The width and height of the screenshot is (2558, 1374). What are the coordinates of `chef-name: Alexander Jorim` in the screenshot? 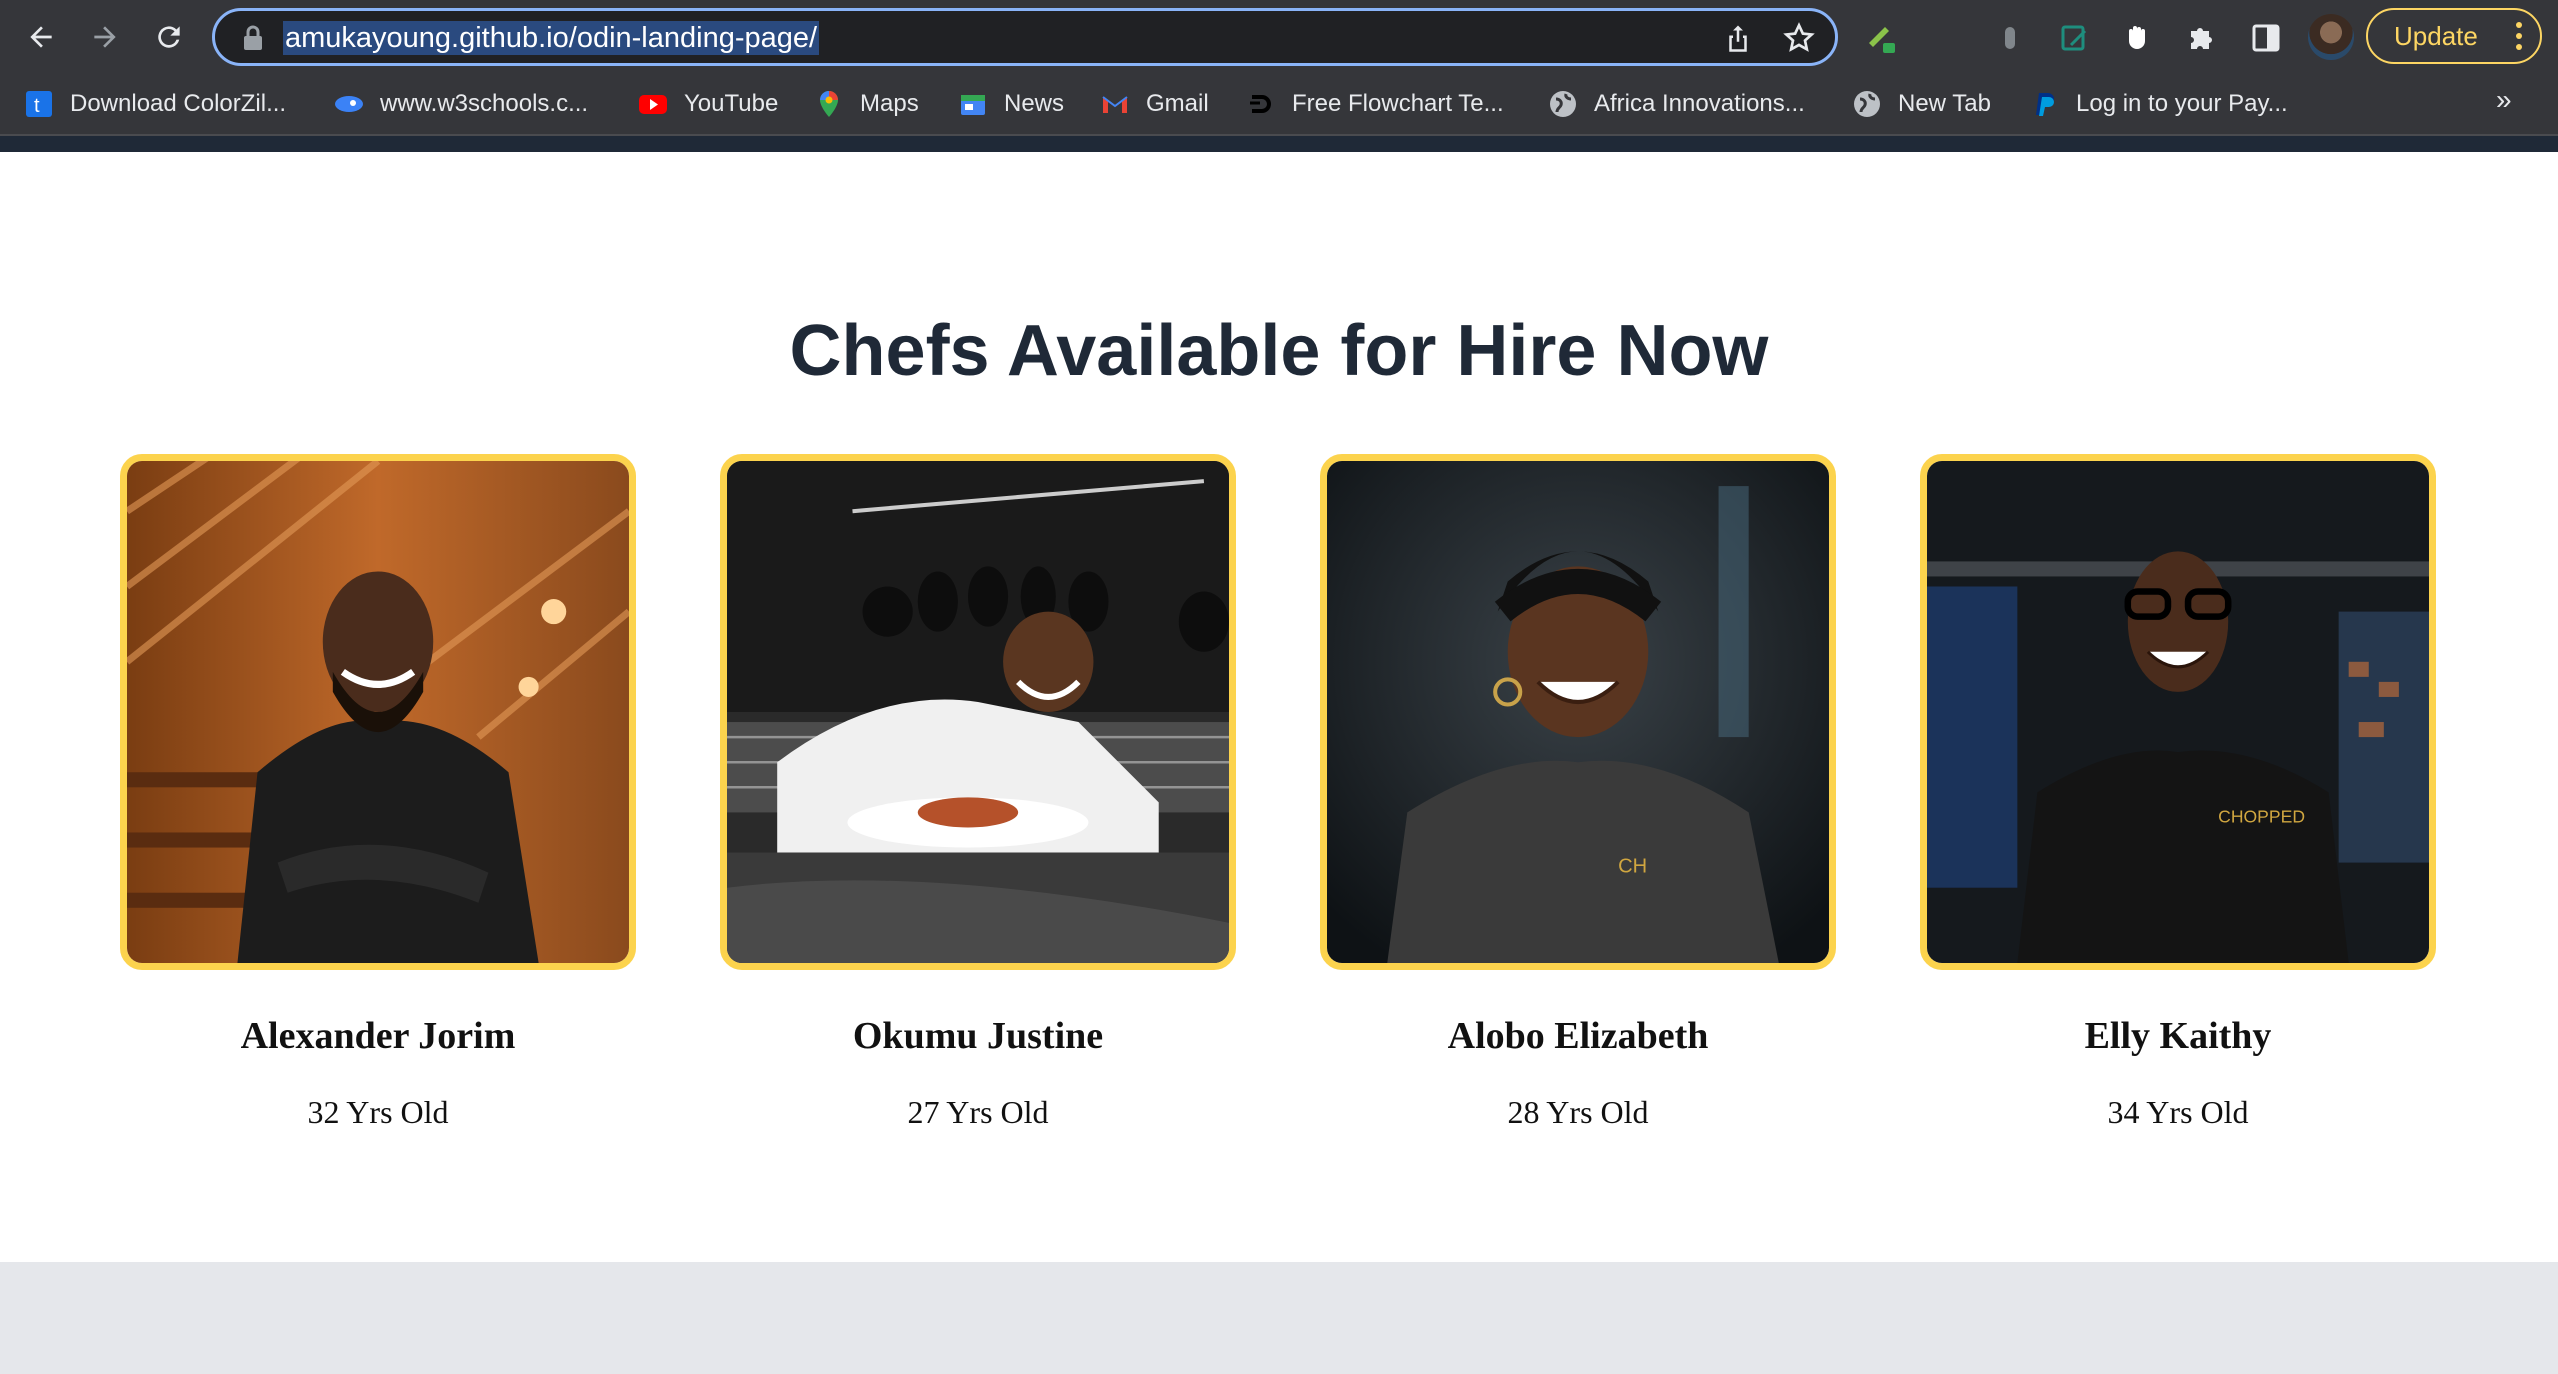 It's located at (378, 1036).